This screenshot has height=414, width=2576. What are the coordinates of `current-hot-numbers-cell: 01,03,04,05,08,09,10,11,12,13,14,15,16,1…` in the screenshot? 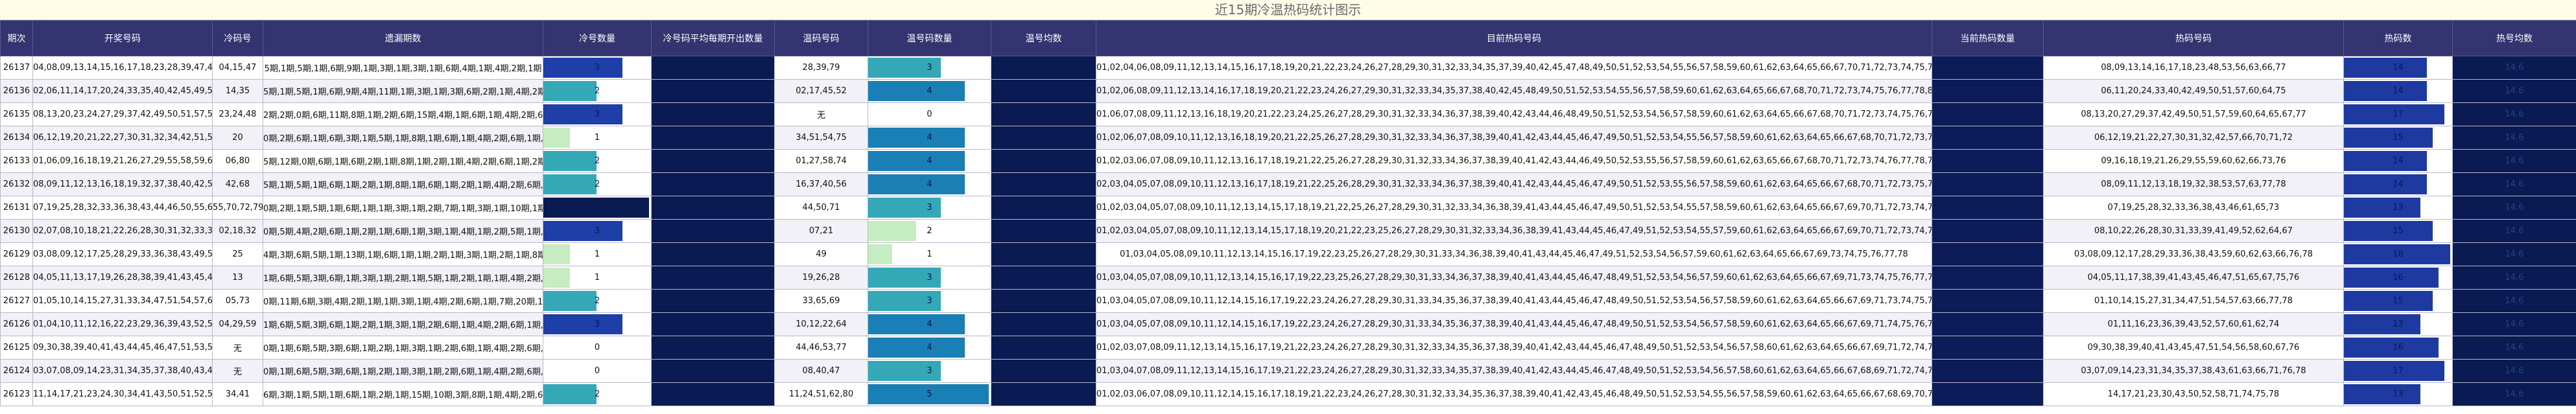 It's located at (1514, 254).